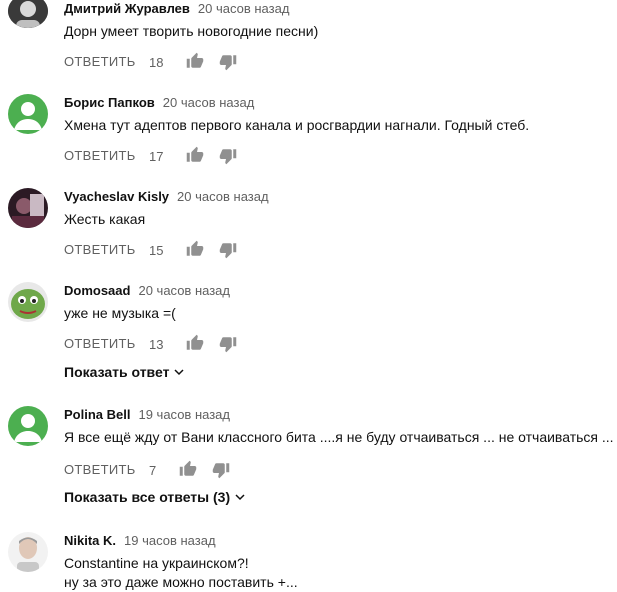 This screenshot has height=592, width=617. I want to click on comment-header: Дмитрий Журавлев 20 часов назад, so click(176, 8).